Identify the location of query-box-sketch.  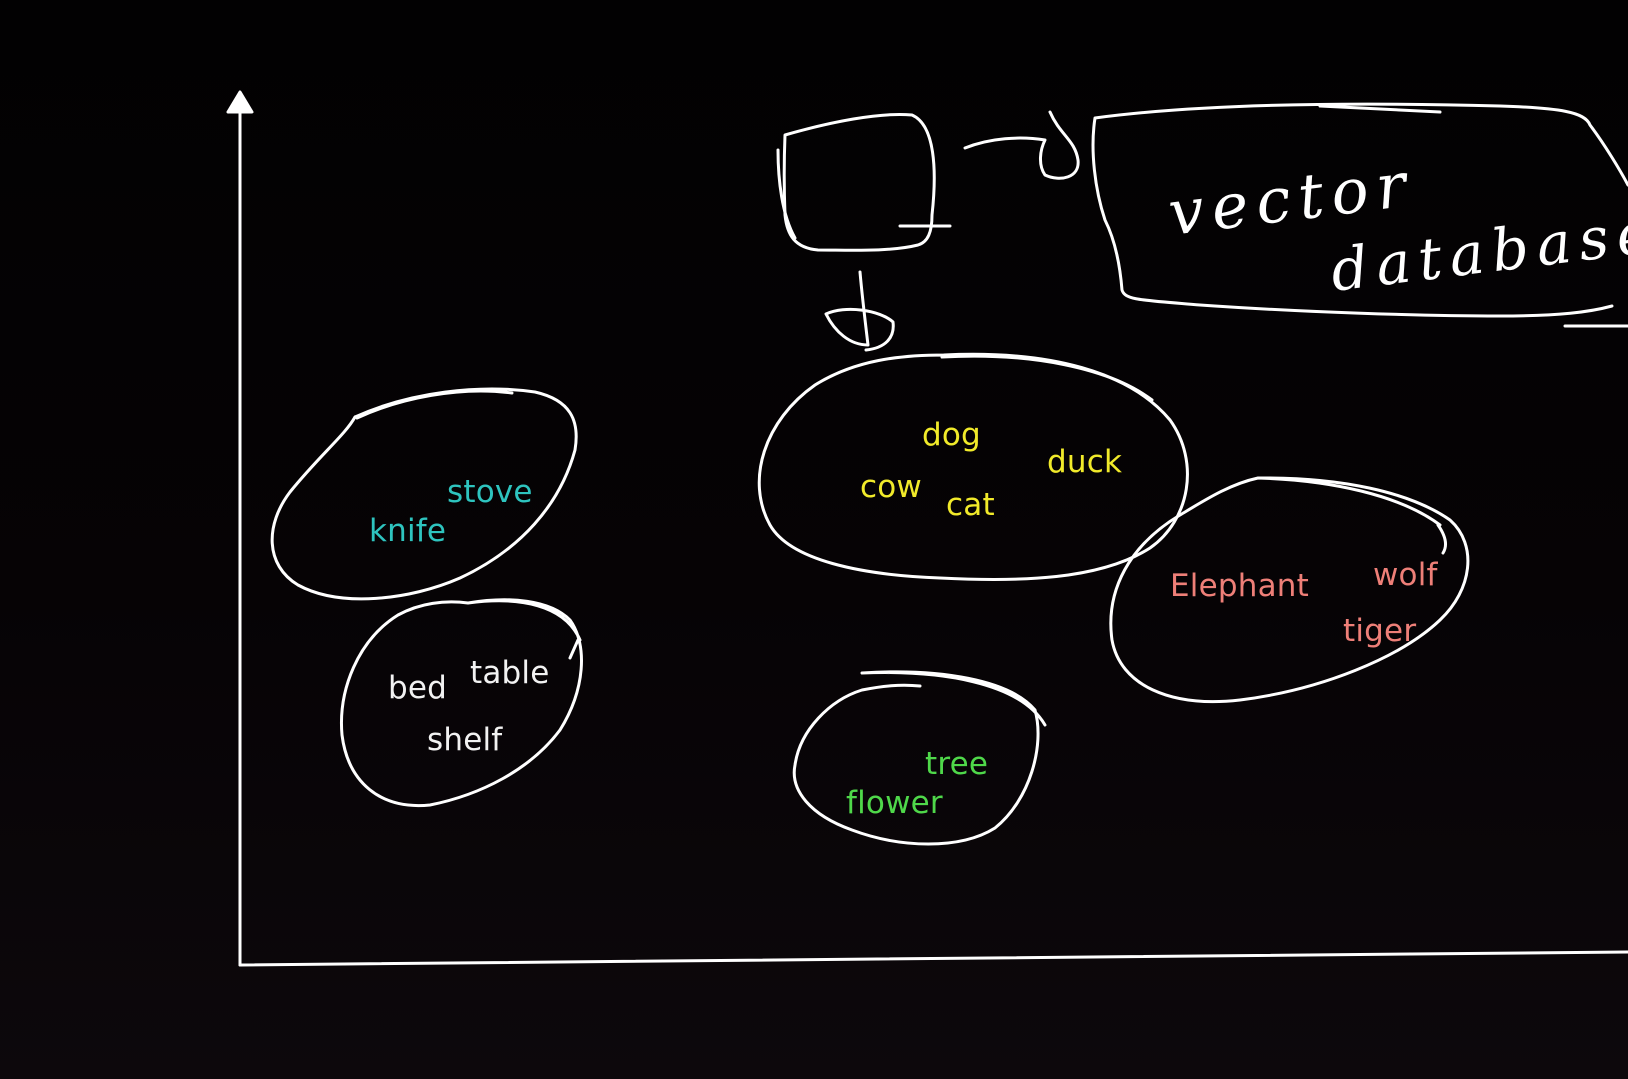
(859, 182).